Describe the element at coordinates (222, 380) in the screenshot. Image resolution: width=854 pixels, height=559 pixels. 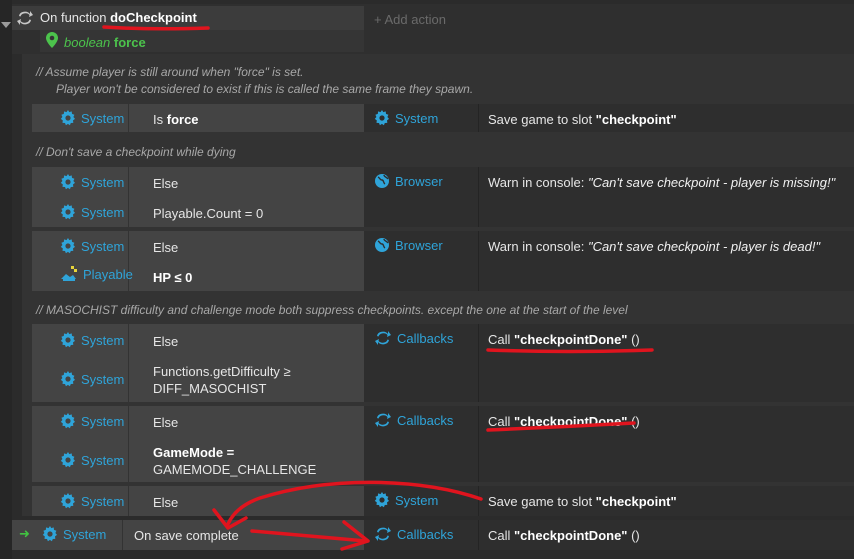
I see `condition-text: Functions.getDifficulty ≥ DIFF_MASOCHIST` at that location.